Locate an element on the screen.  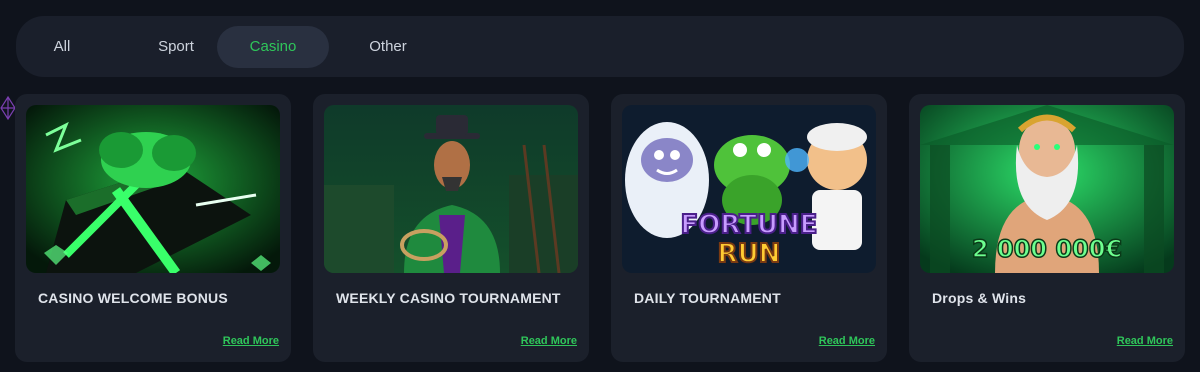
card-title: DAILY TOURNAMENT is located at coordinates (707, 298).